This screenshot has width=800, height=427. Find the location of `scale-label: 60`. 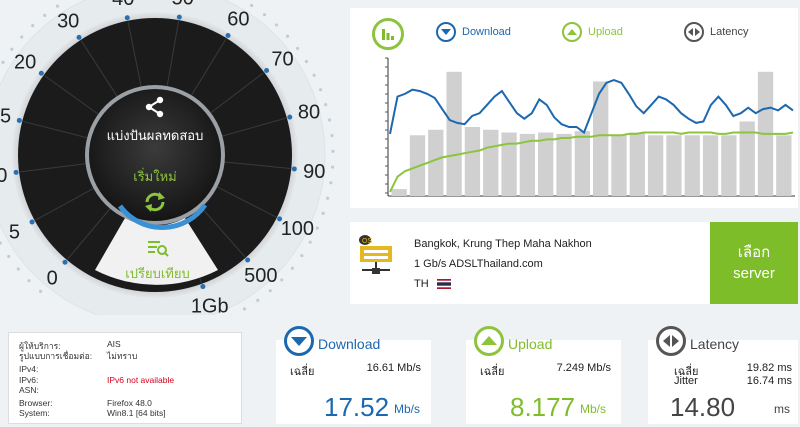

scale-label: 60 is located at coordinates (238, 19).